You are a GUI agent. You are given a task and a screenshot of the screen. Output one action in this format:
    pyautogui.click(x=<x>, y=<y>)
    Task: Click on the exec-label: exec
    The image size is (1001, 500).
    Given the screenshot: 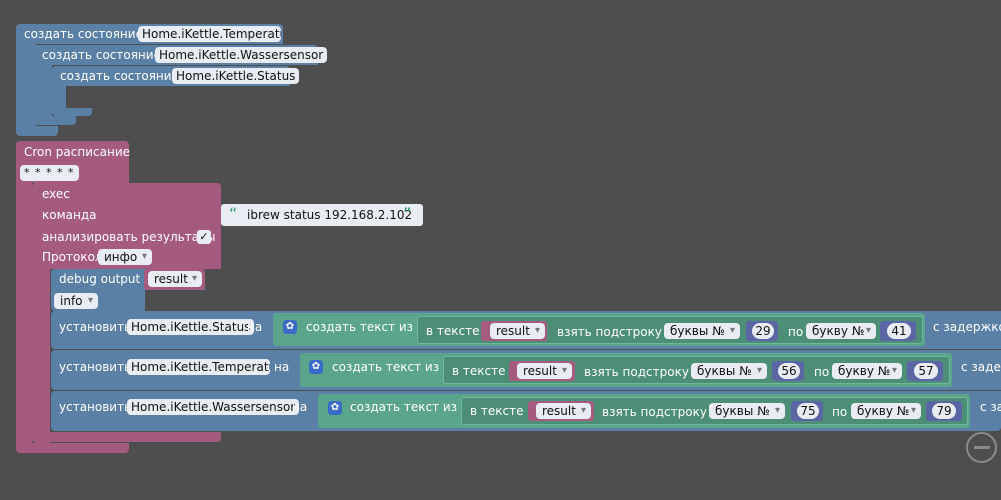 What is the action you would take?
    pyautogui.click(x=56, y=194)
    